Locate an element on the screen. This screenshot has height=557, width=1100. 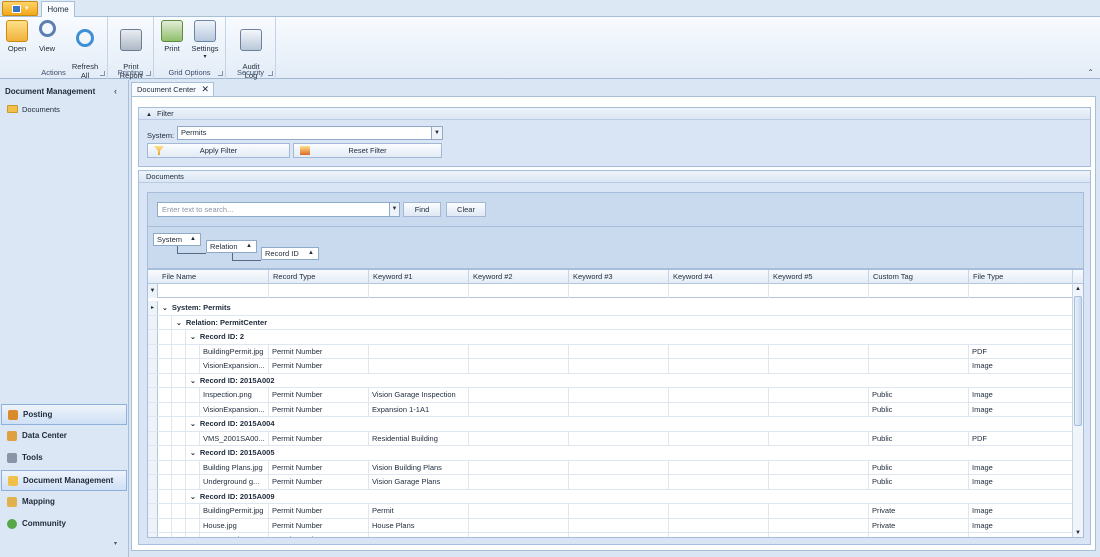
chevron-down-icon: ▼ is located at coordinates (394, 209).